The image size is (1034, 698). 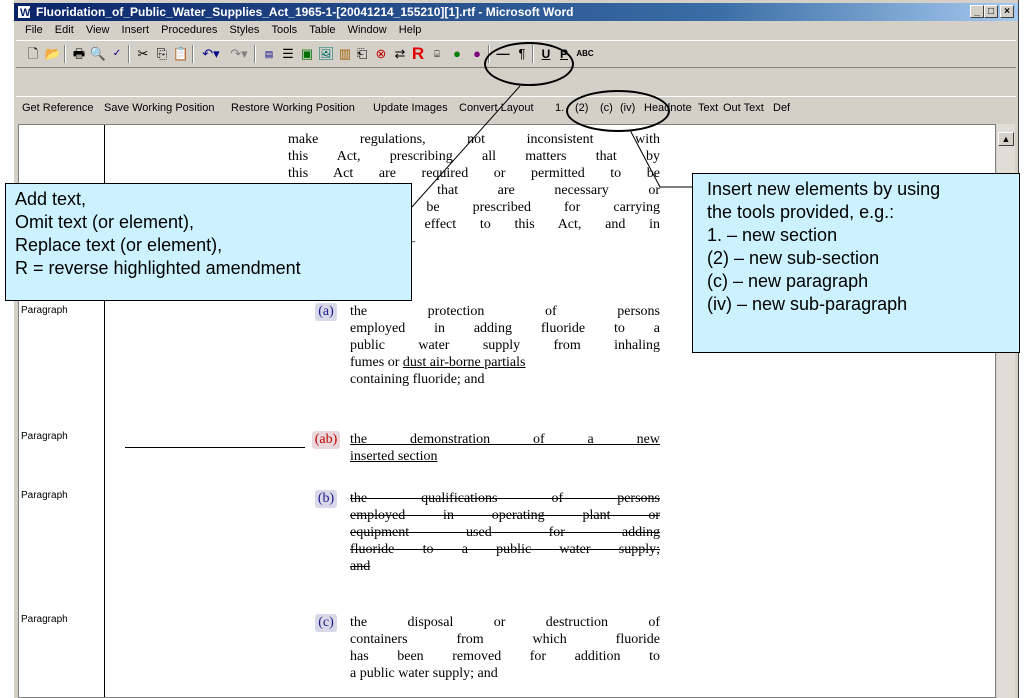 What do you see at coordinates (505, 498) in the screenshot?
I see `deleted-text: the qualifications of persons` at bounding box center [505, 498].